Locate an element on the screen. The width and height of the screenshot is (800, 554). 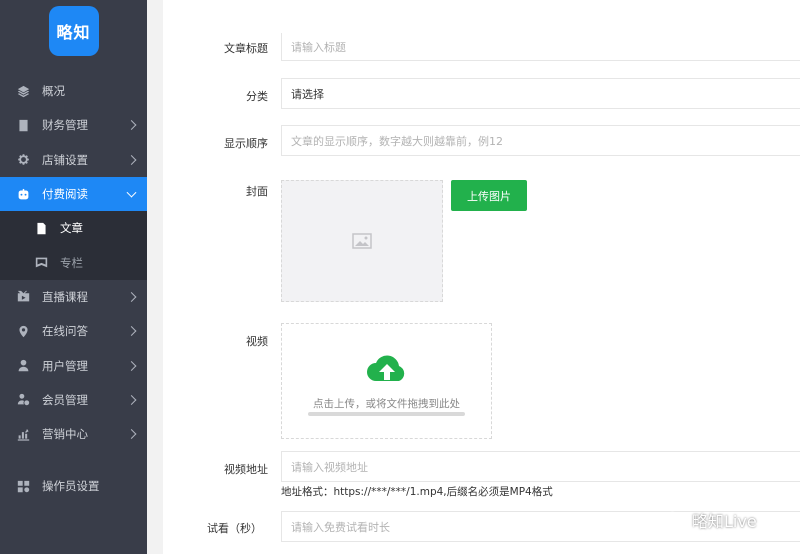
user-icon is located at coordinates (23, 366).